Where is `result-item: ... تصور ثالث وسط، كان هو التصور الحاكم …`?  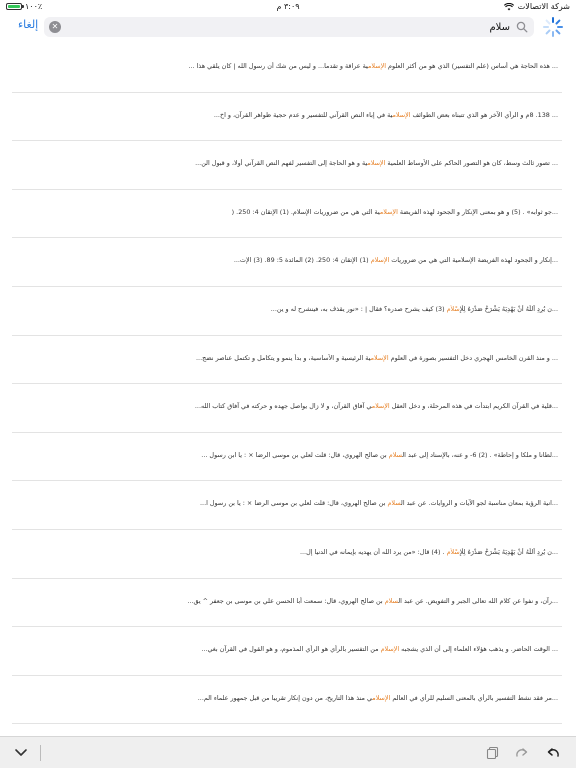
result-item: ... تصور ثالث وسط، كان هو التصور الحاكم … is located at coordinates (287, 165).